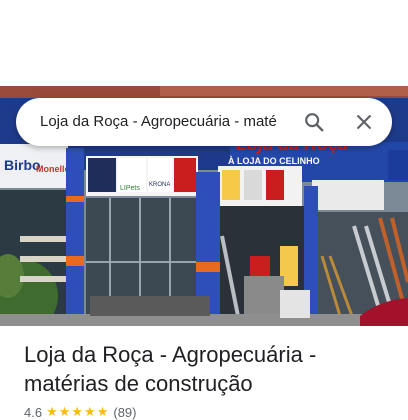 The width and height of the screenshot is (408, 420). Describe the element at coordinates (53, 169) in the screenshot. I see `svg-text: Monello` at that location.